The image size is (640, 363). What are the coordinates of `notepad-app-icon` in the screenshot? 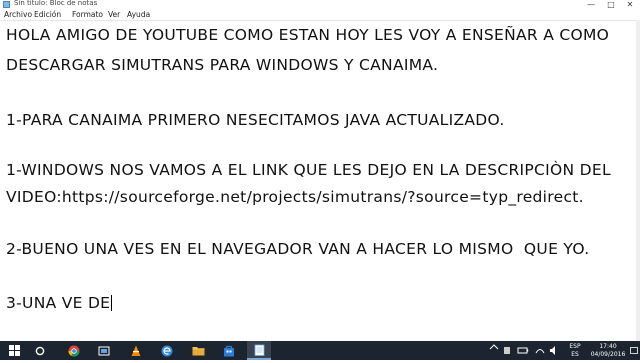 It's located at (6, 4).